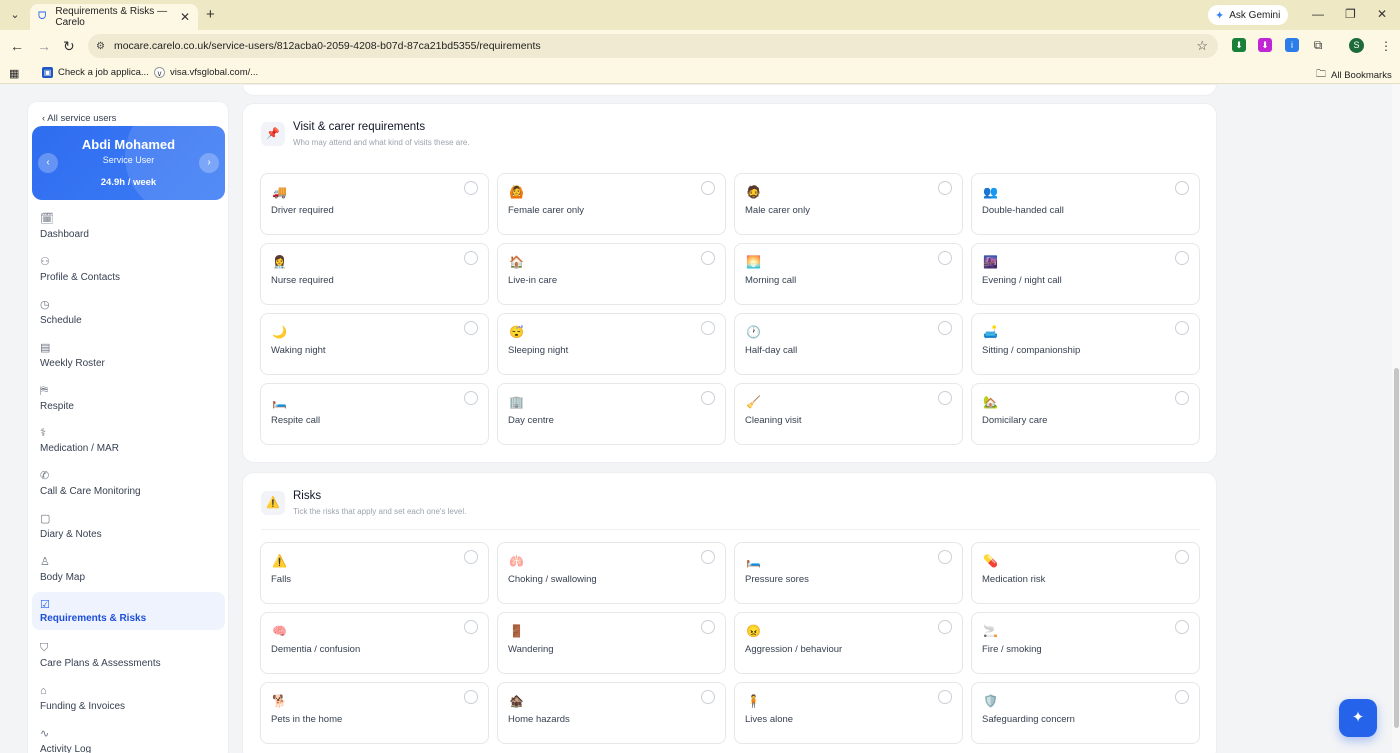  I want to click on option-card: 🚚 Driver required, so click(374, 204).